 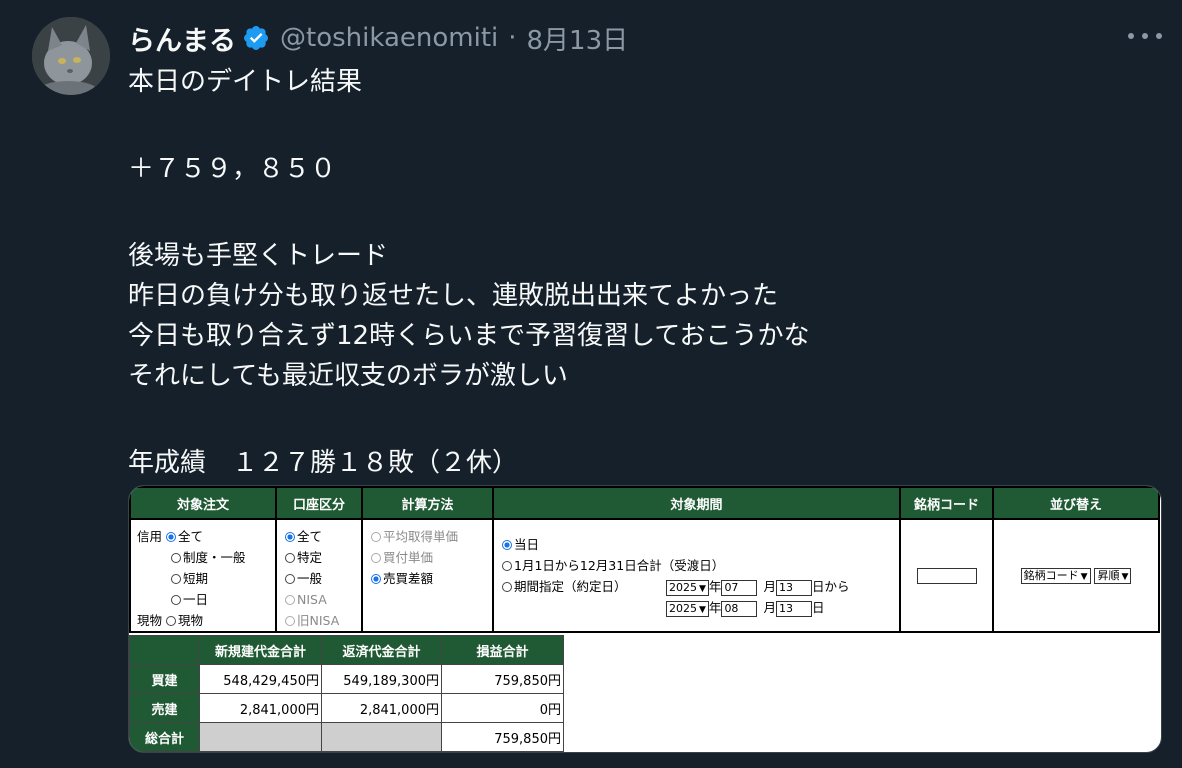 I want to click on radio-credit-all, so click(x=171, y=537).